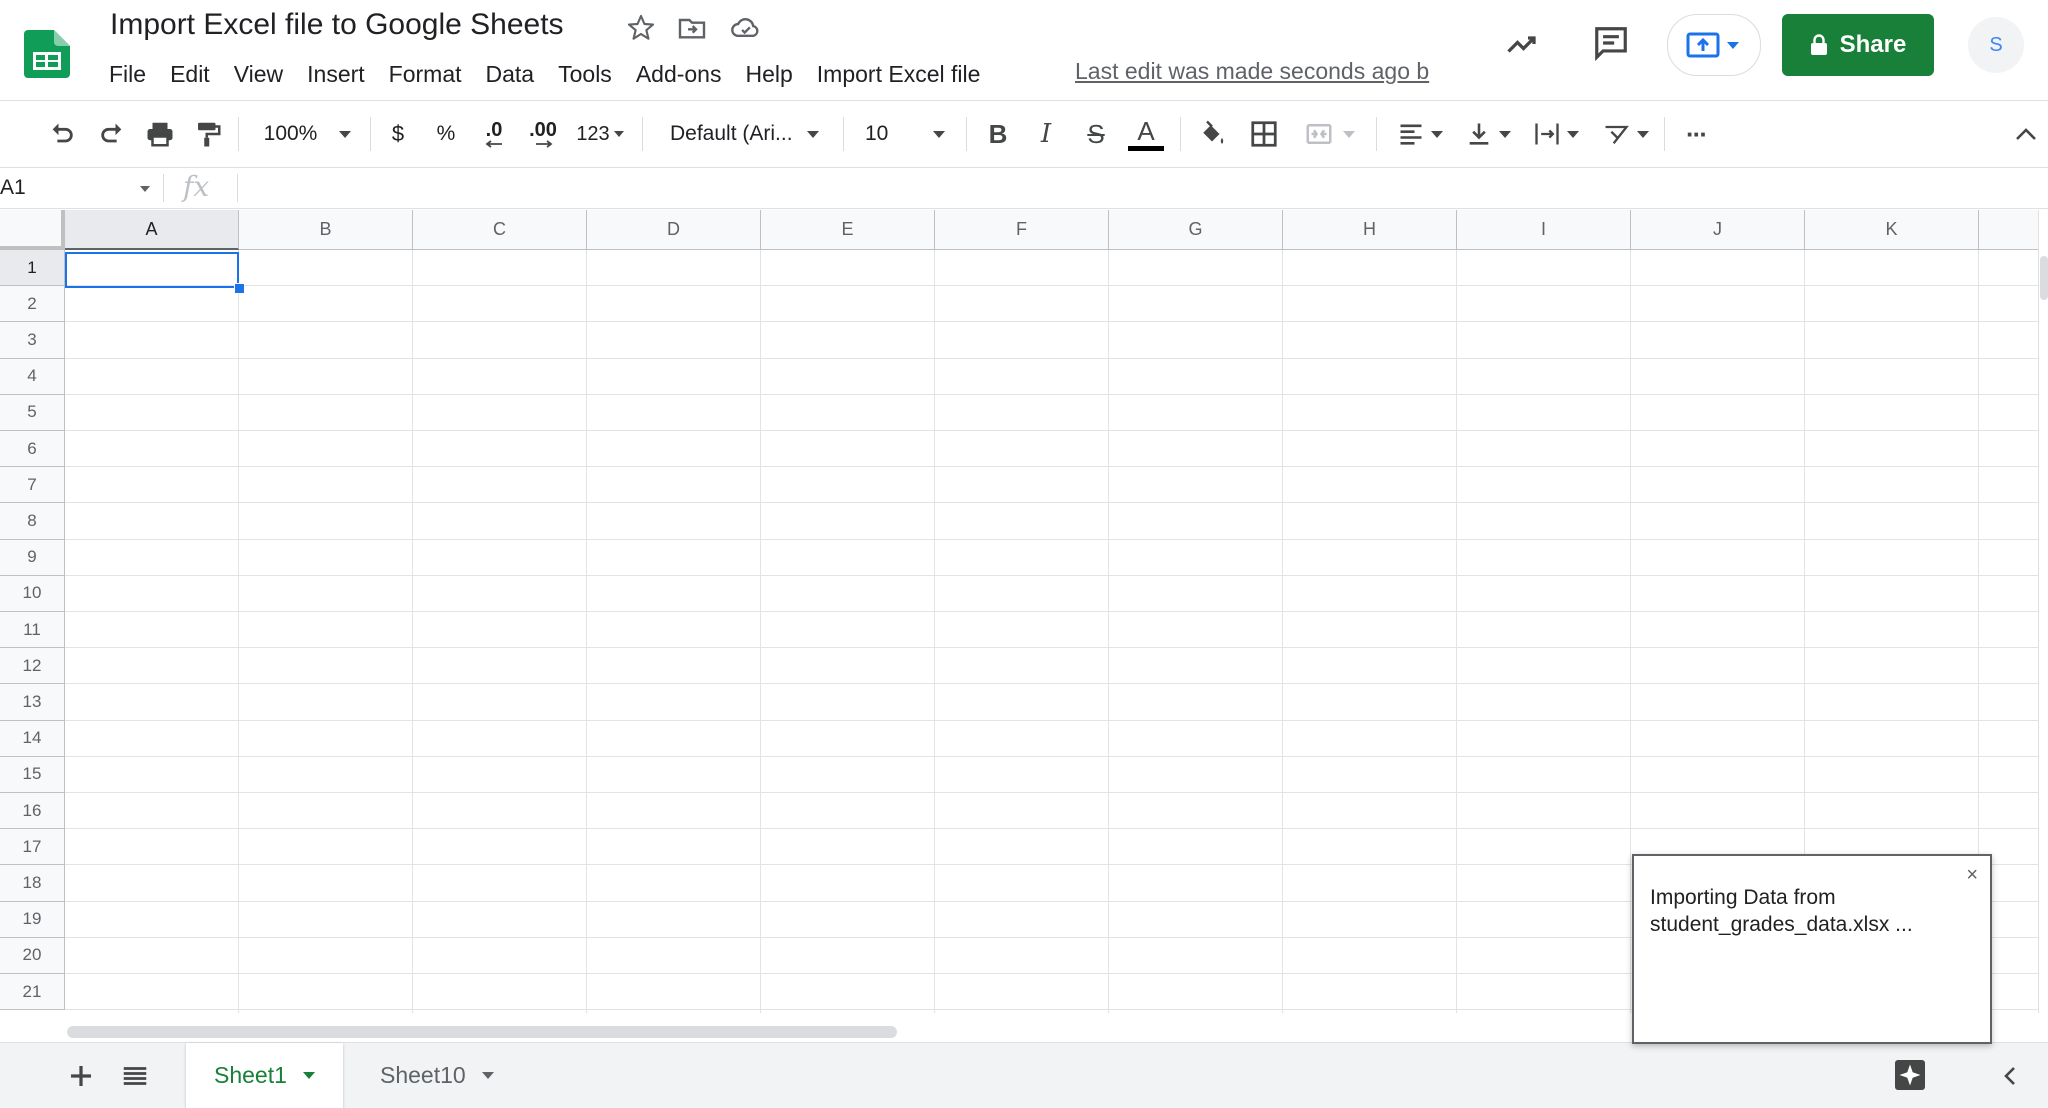 This screenshot has width=2048, height=1108. What do you see at coordinates (32, 412) in the screenshot?
I see `row-header-5: 5` at bounding box center [32, 412].